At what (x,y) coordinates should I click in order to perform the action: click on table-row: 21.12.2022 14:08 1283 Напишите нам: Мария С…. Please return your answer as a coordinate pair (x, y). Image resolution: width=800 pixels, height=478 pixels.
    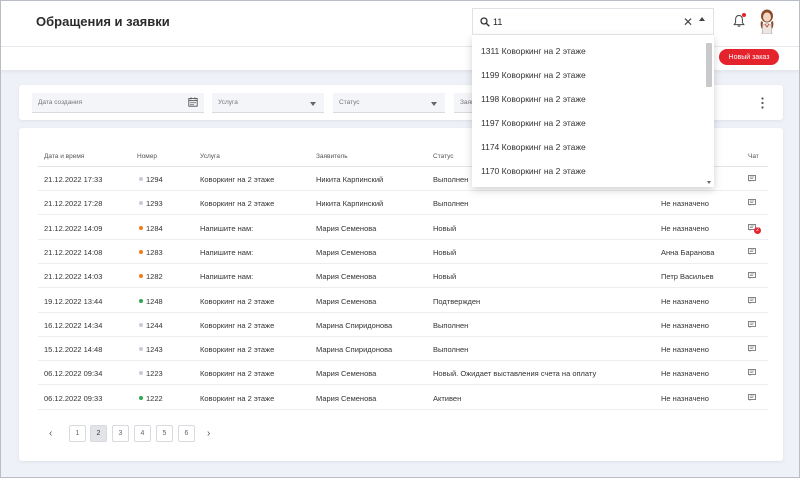
    Looking at the image, I should click on (403, 252).